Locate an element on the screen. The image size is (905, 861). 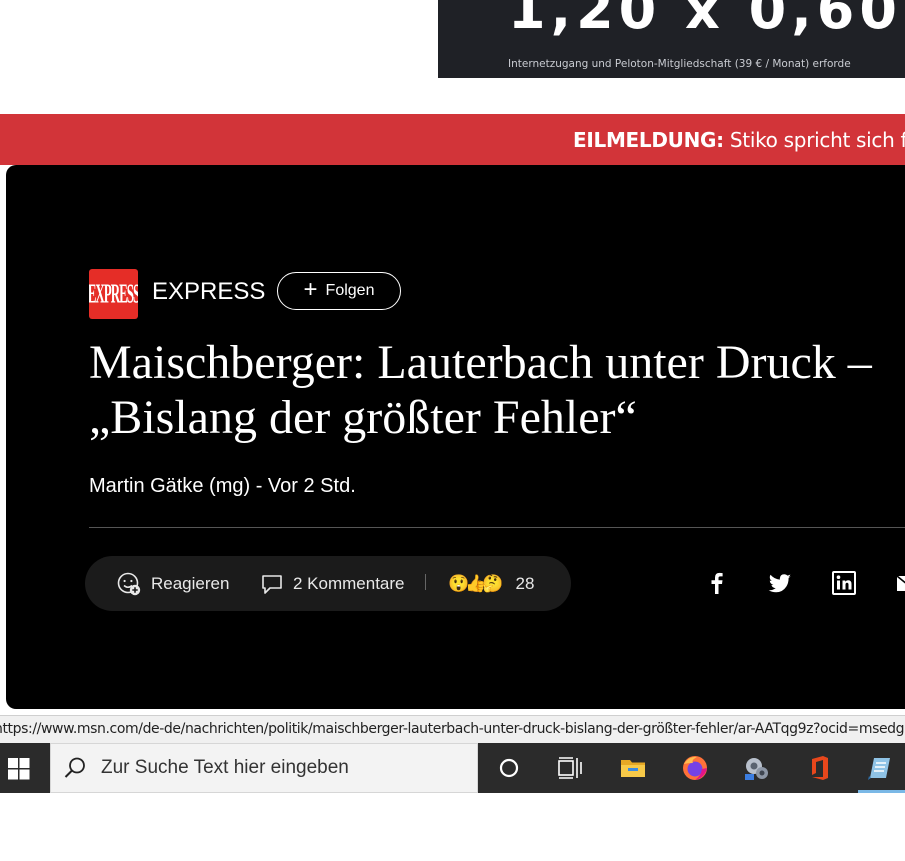
breaking-label: EILMELDUNG: is located at coordinates (648, 140).